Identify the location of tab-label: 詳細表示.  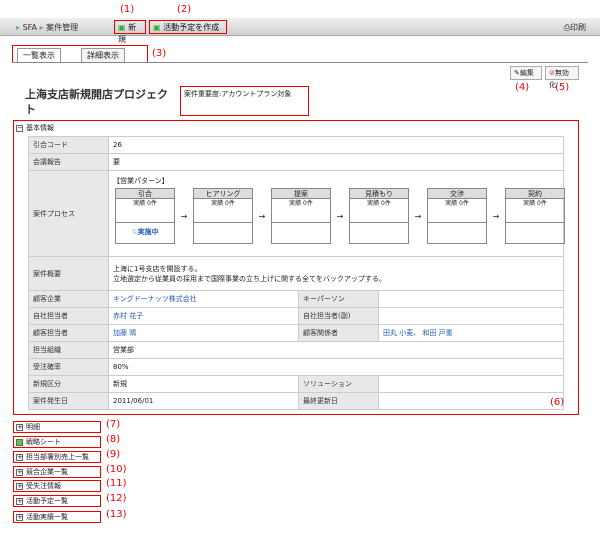
(103, 55).